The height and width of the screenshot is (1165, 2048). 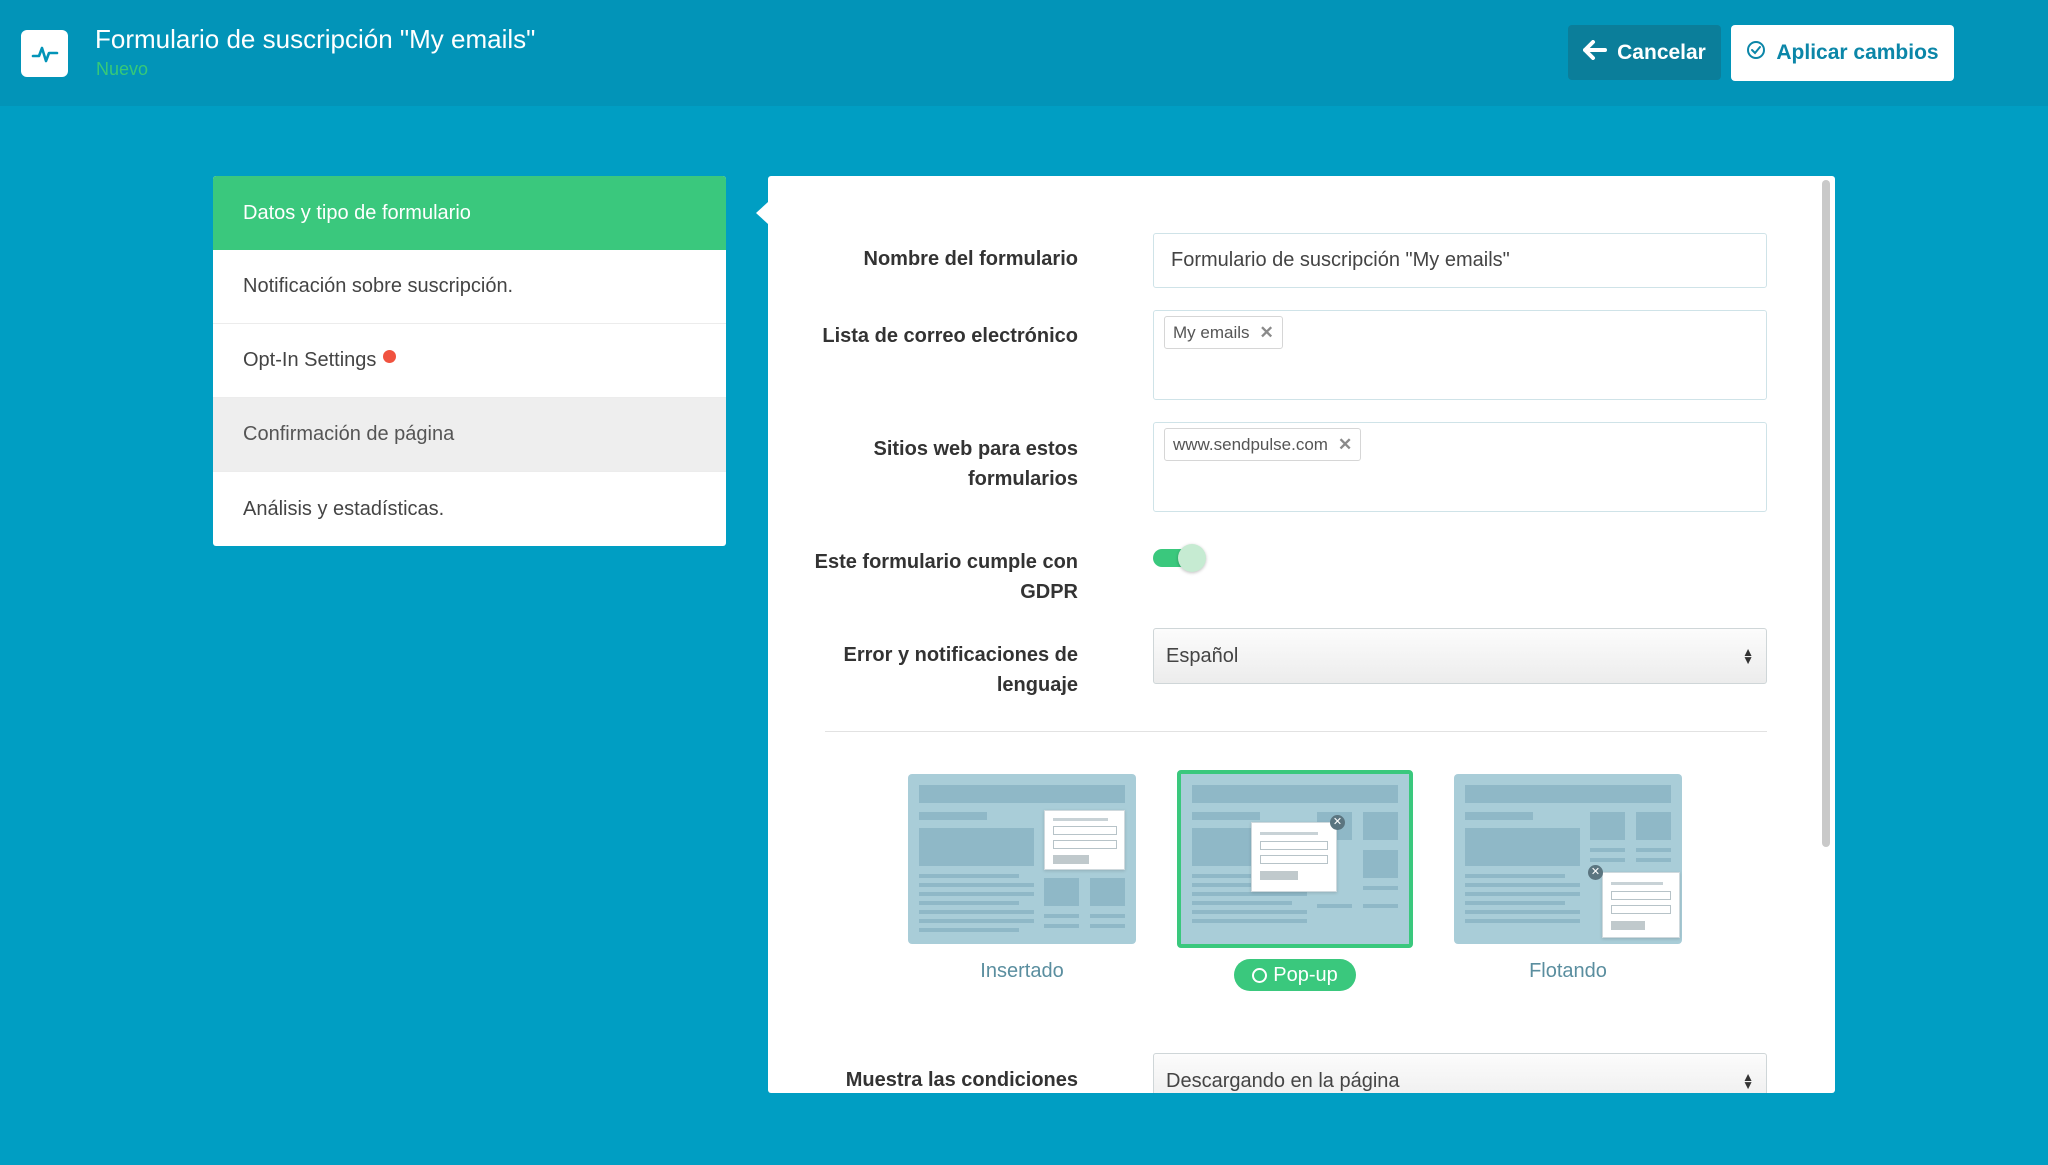 I want to click on gdpr-toggle, so click(x=1179, y=558).